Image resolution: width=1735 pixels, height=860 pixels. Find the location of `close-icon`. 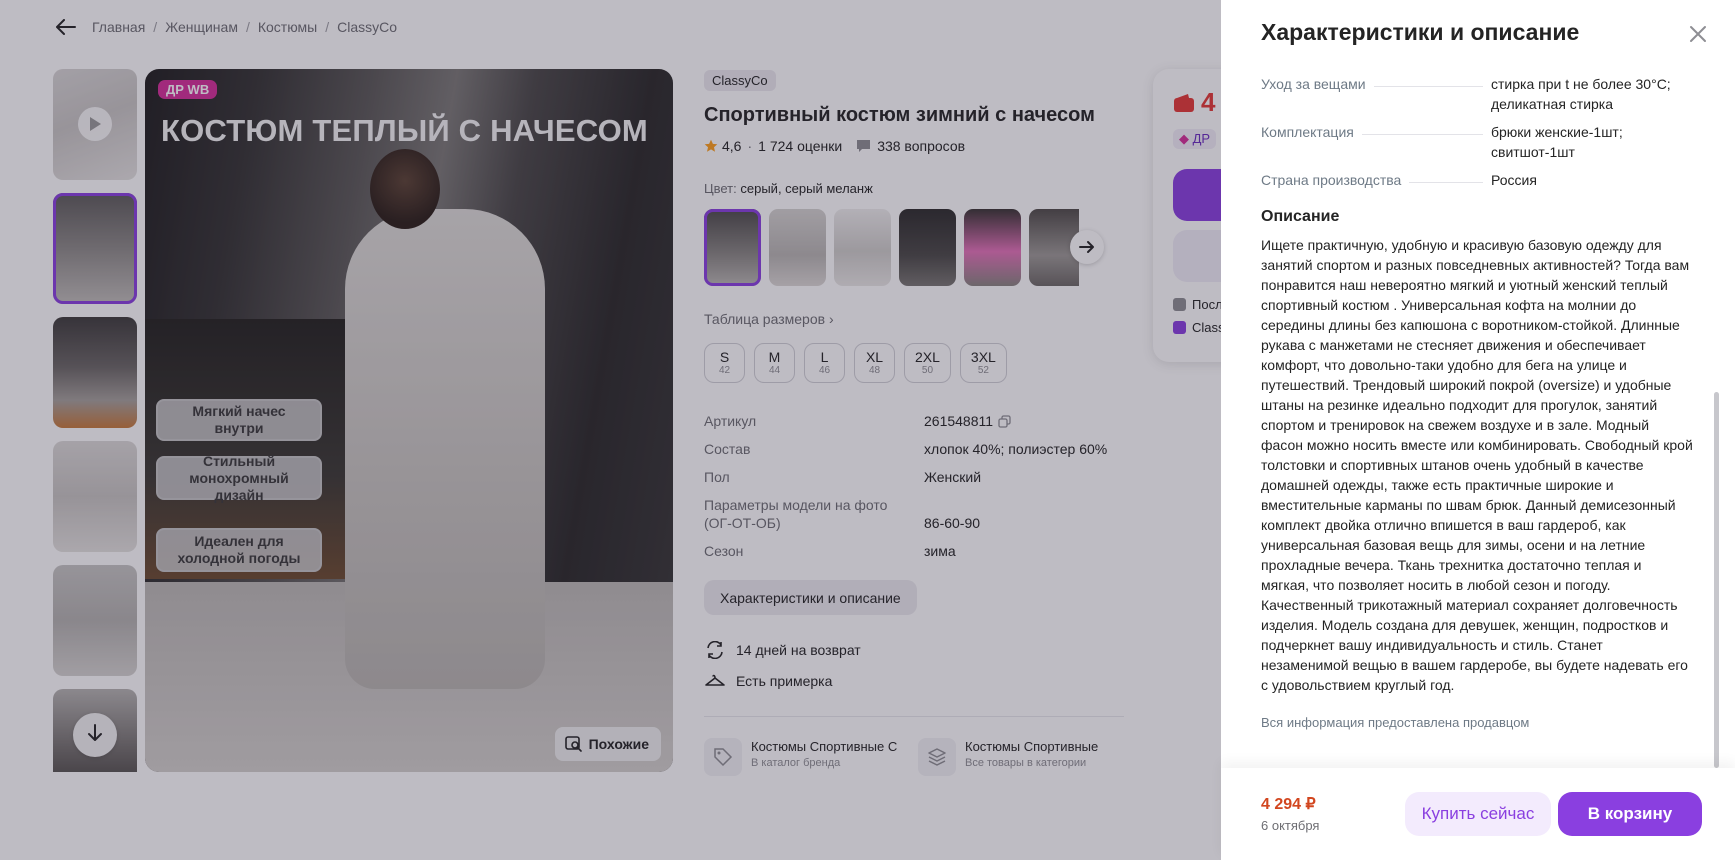

close-icon is located at coordinates (1698, 34).